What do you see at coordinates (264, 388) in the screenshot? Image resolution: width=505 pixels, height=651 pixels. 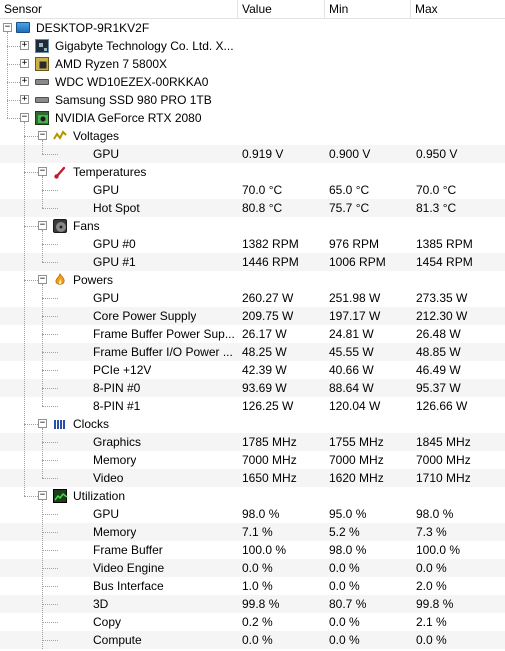 I see `sensor-value: 93.69 W` at bounding box center [264, 388].